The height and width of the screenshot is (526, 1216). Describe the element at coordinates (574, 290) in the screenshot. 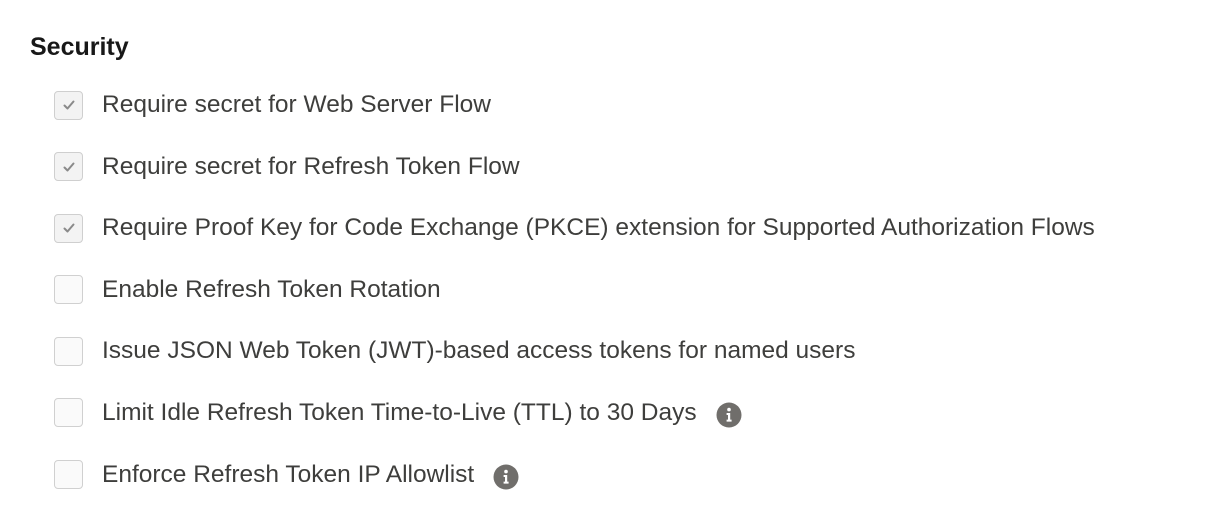

I see `option-enable-refresh-token-rotation: Enable Refresh Token Rotation` at that location.